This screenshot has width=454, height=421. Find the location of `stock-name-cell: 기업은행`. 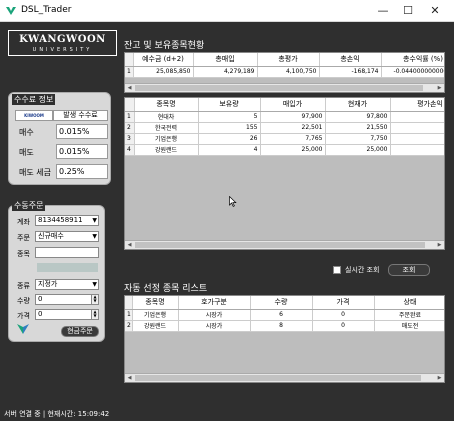

stock-name-cell: 기업은행 is located at coordinates (155, 315).